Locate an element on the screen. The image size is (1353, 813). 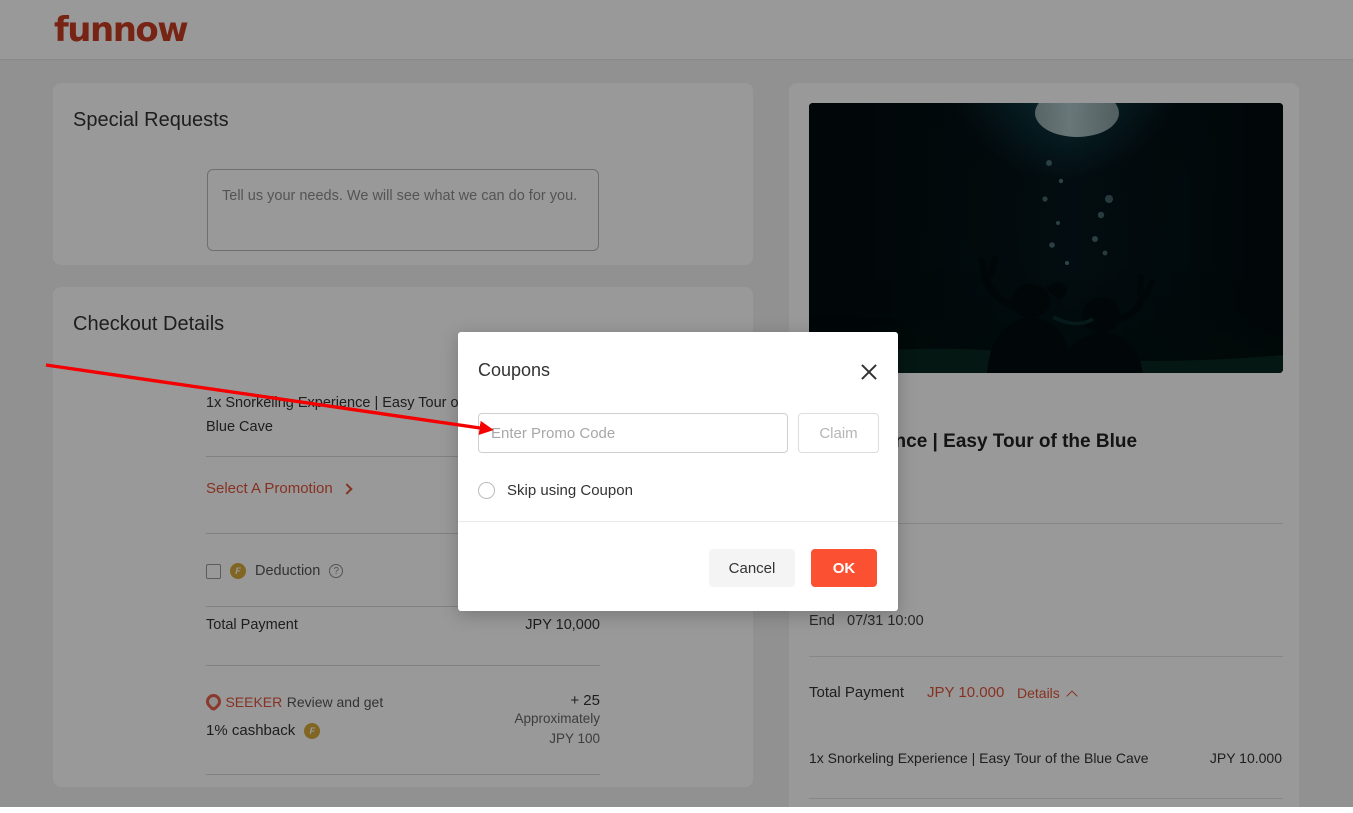
promo-code-input is located at coordinates (633, 433).